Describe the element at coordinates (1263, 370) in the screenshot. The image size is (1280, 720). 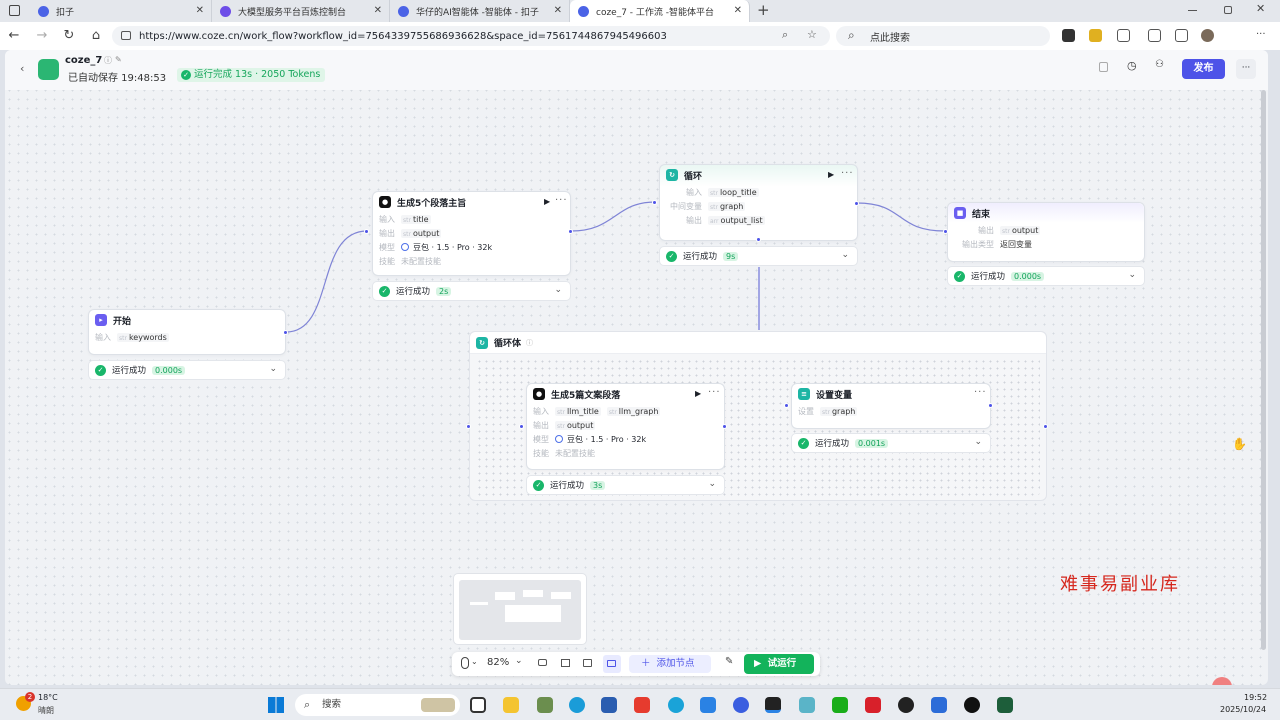
I see `scrollbar` at that location.